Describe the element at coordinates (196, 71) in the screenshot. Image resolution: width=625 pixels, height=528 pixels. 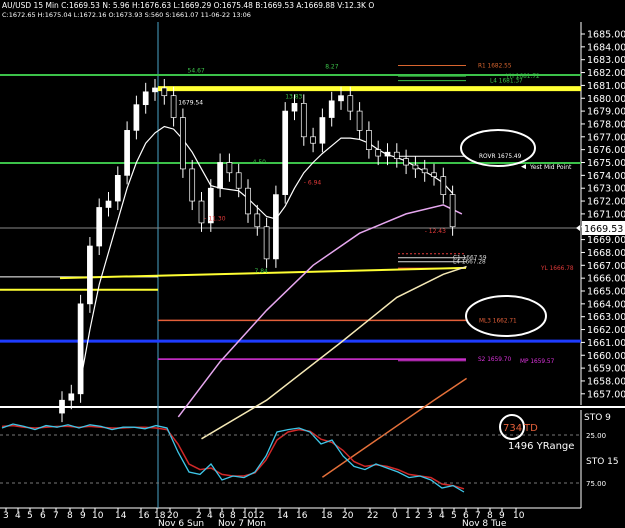
I see `price-annotation: 54.67` at that location.